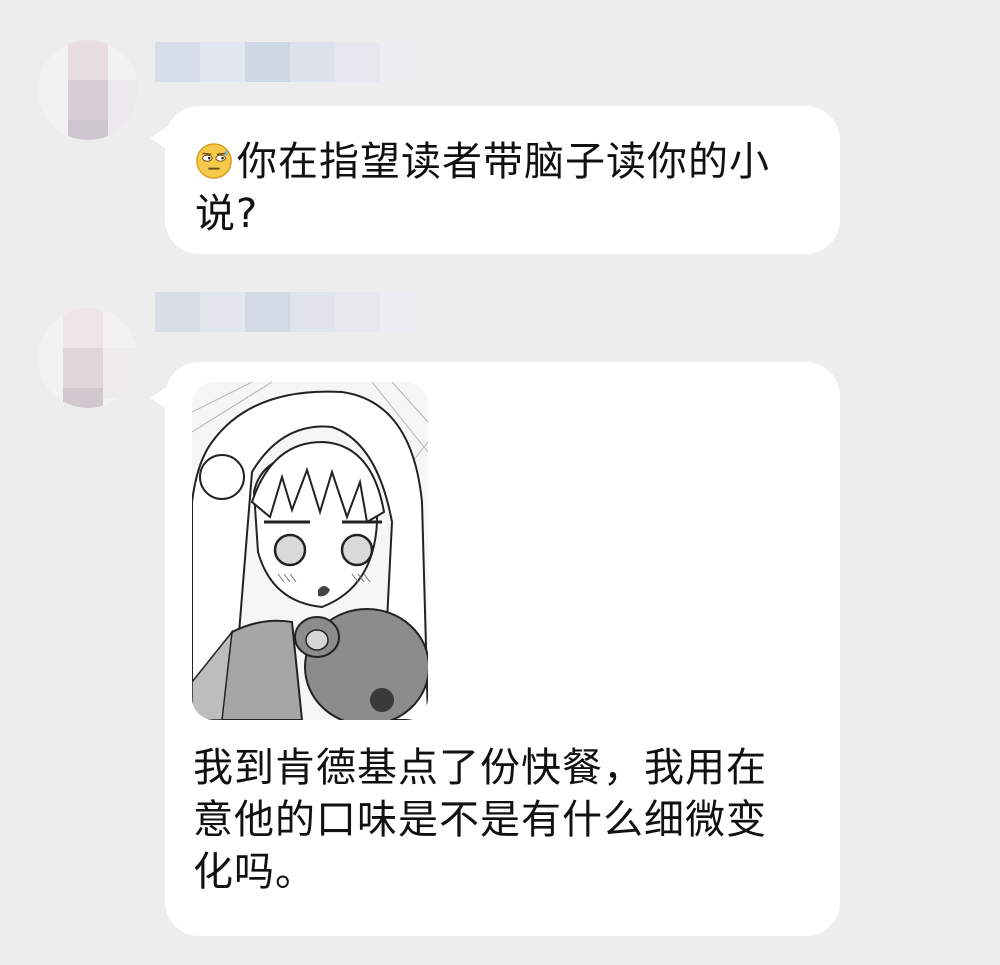 Image resolution: width=1000 pixels, height=965 pixels. I want to click on message-text-row: 你在指望读者带脑子读你的小说?, so click(497, 188).